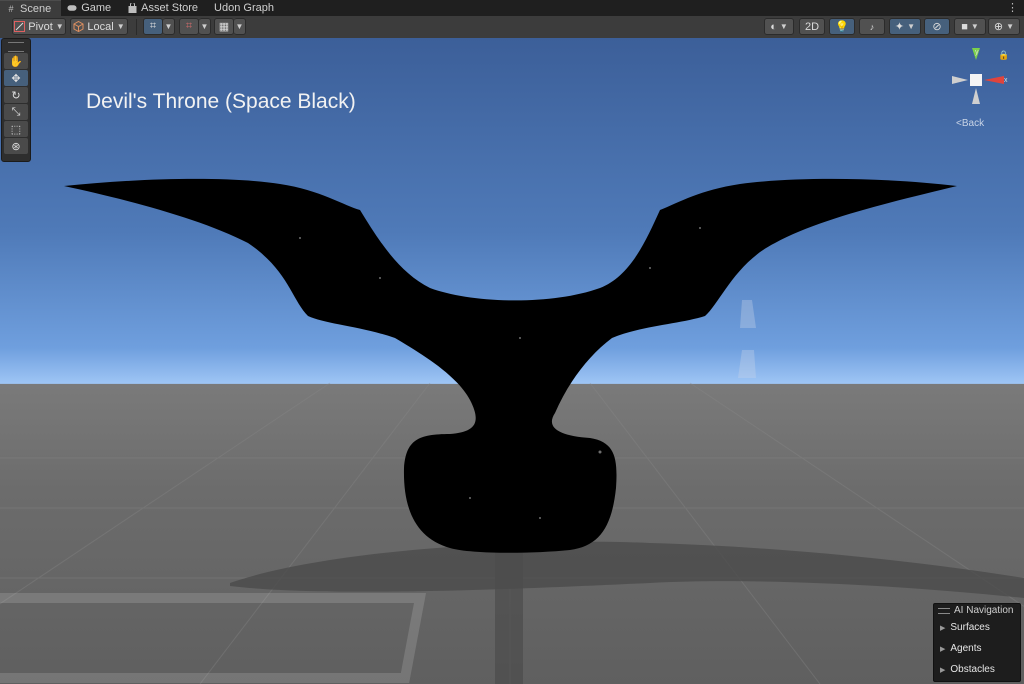 The height and width of the screenshot is (684, 1024). What do you see at coordinates (78, 26) in the screenshot?
I see `cube-icon` at bounding box center [78, 26].